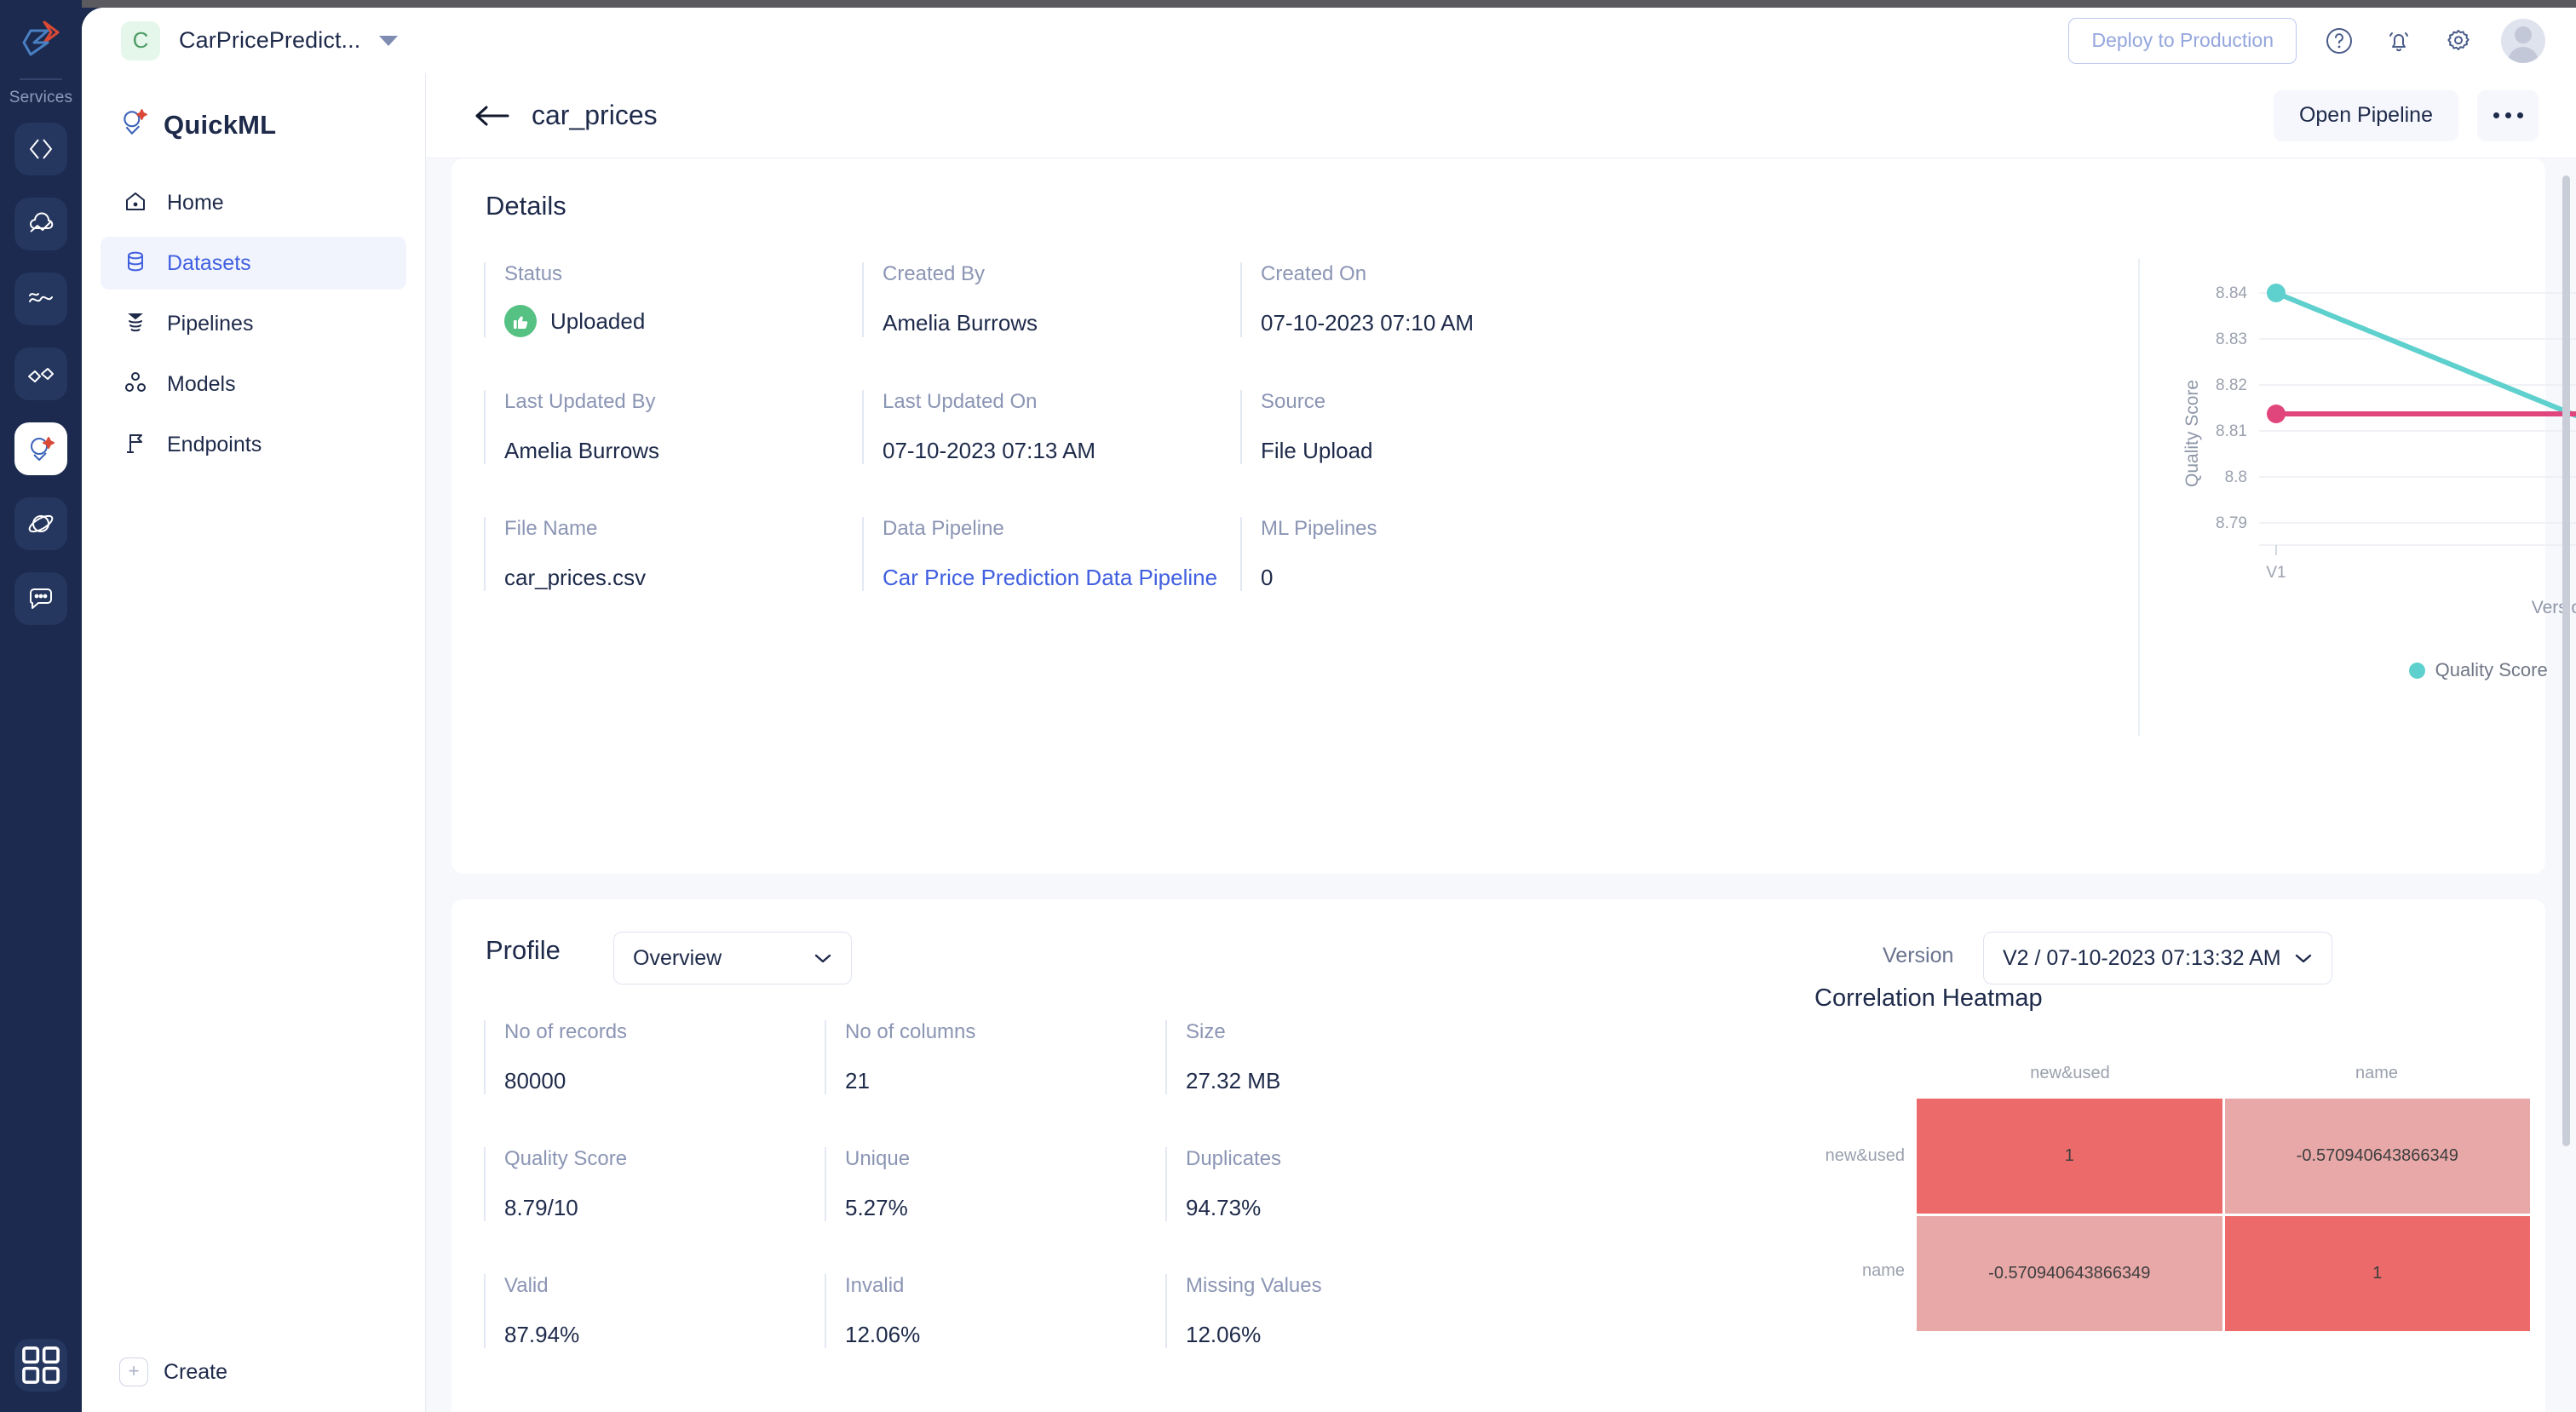  I want to click on vertical-scrollbar, so click(2566, 660).